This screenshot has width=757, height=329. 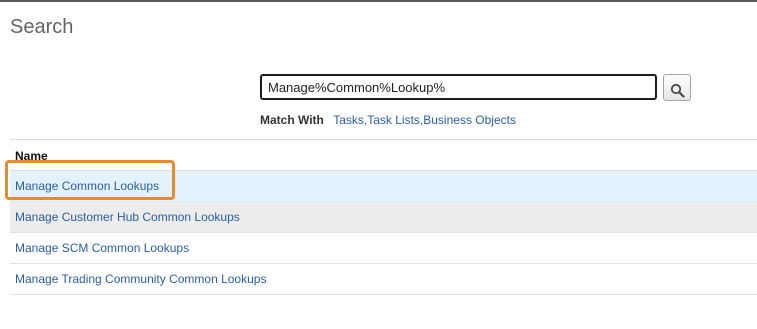 What do you see at coordinates (383, 186) in the screenshot?
I see `result-row: Manage Common Lookups` at bounding box center [383, 186].